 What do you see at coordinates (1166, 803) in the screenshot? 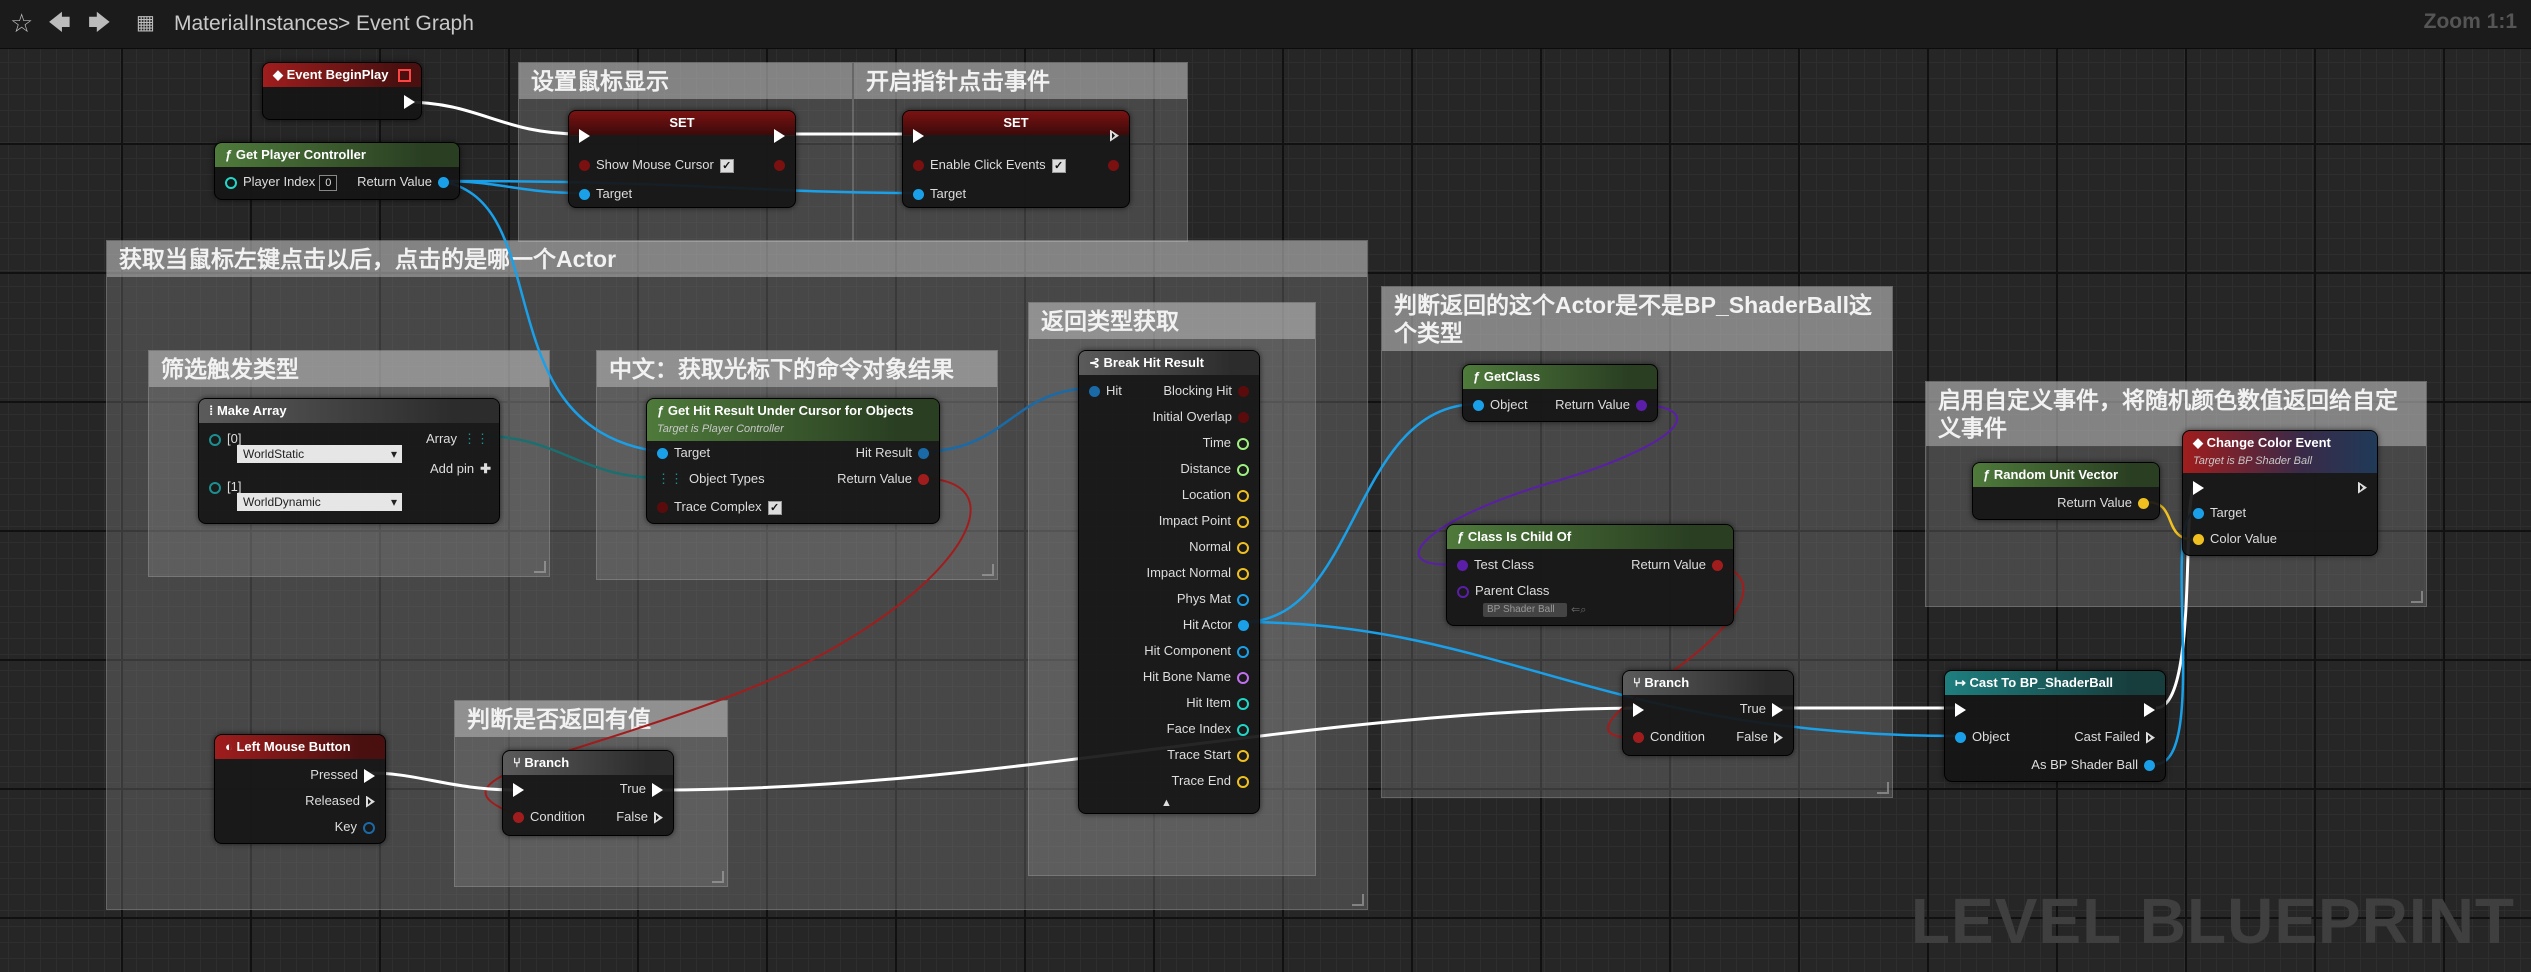
I see `collapse-arrow-icon: ▲` at bounding box center [1166, 803].